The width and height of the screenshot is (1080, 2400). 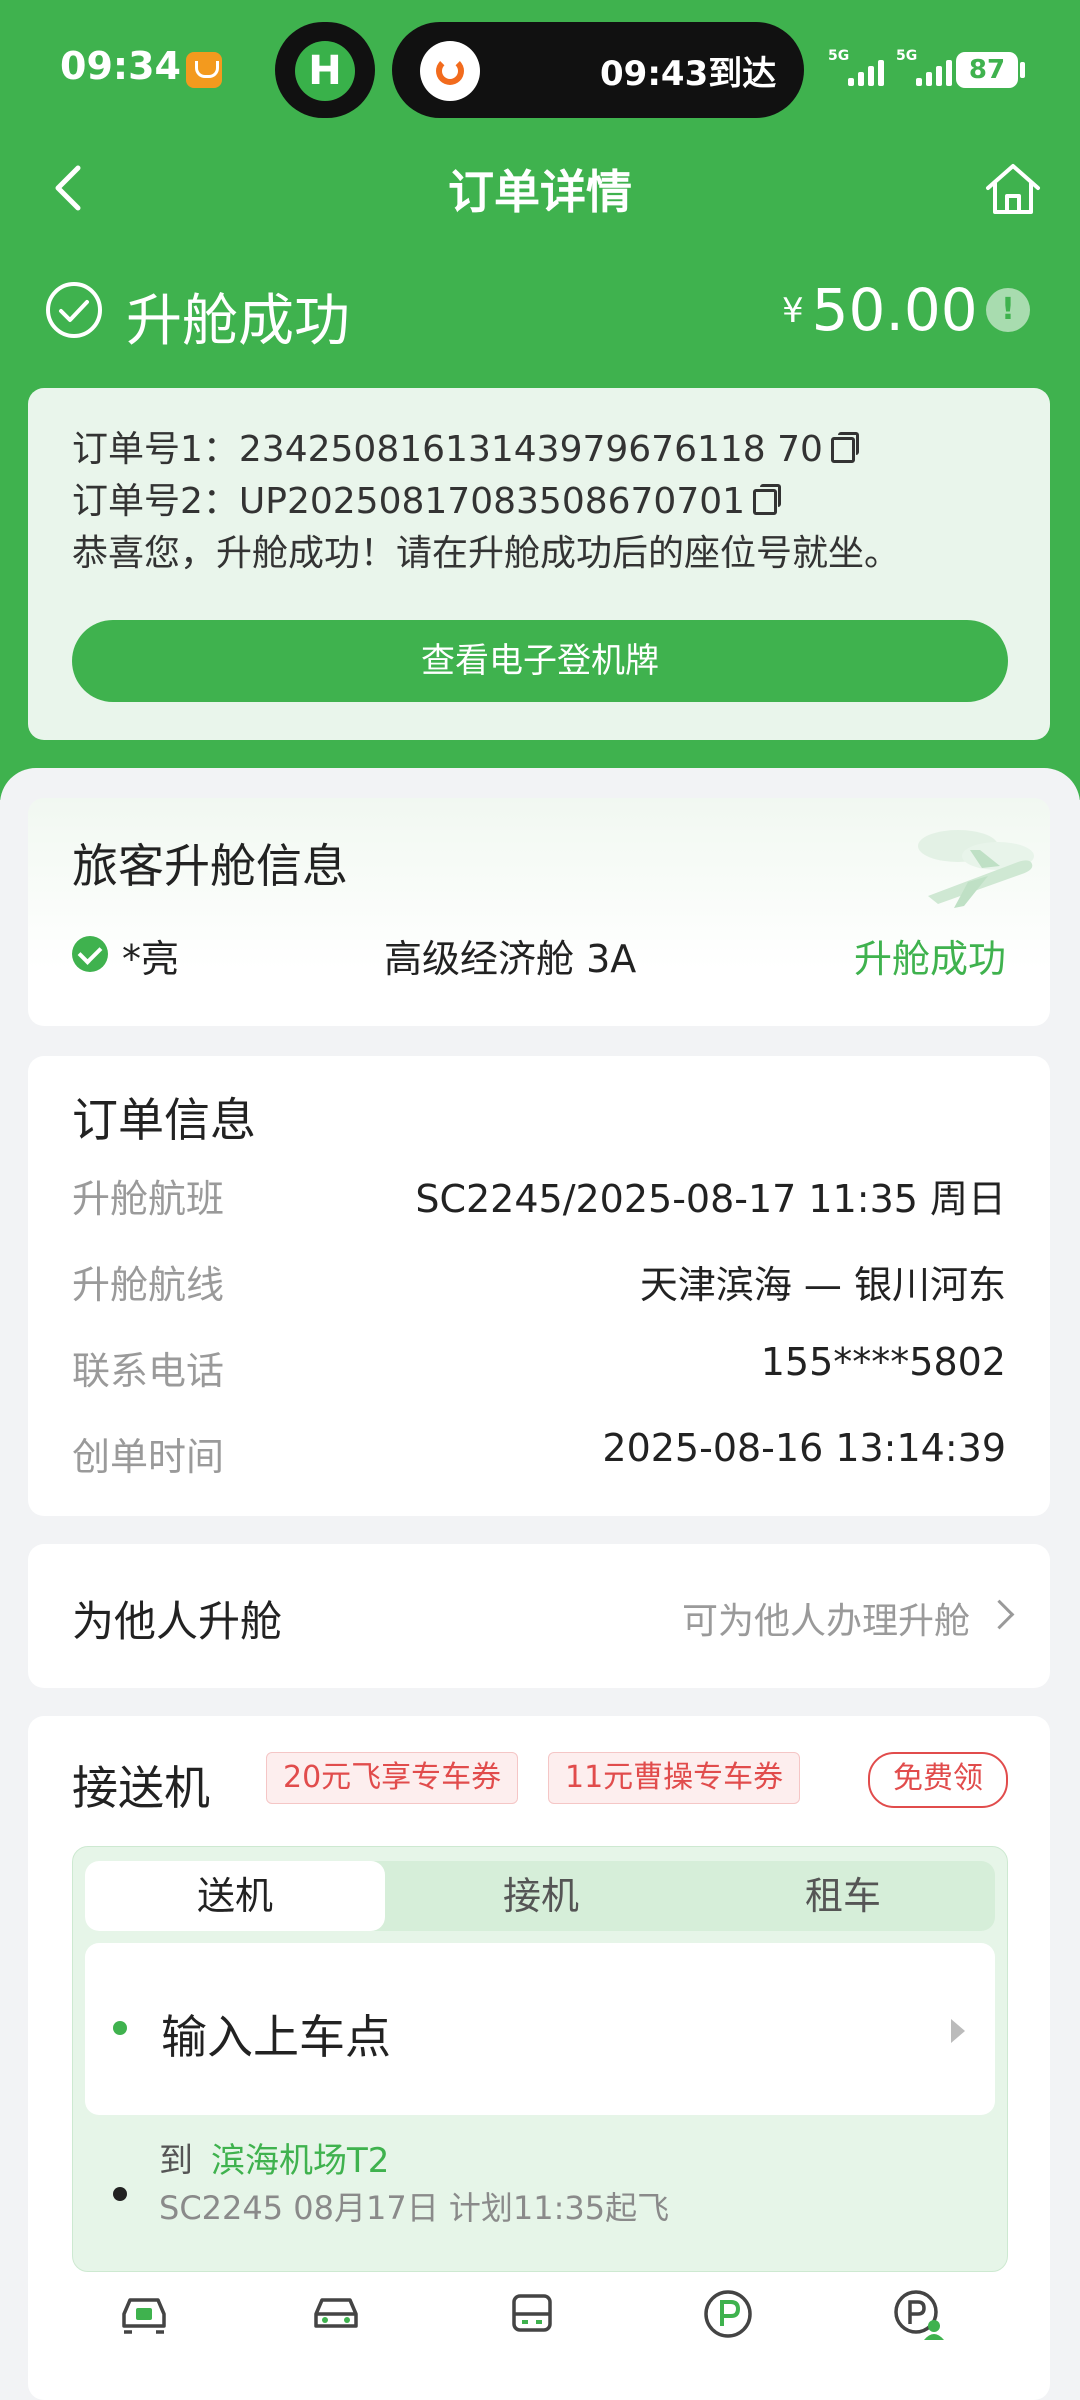 I want to click on currency-symbol: ¥, so click(x=793, y=311).